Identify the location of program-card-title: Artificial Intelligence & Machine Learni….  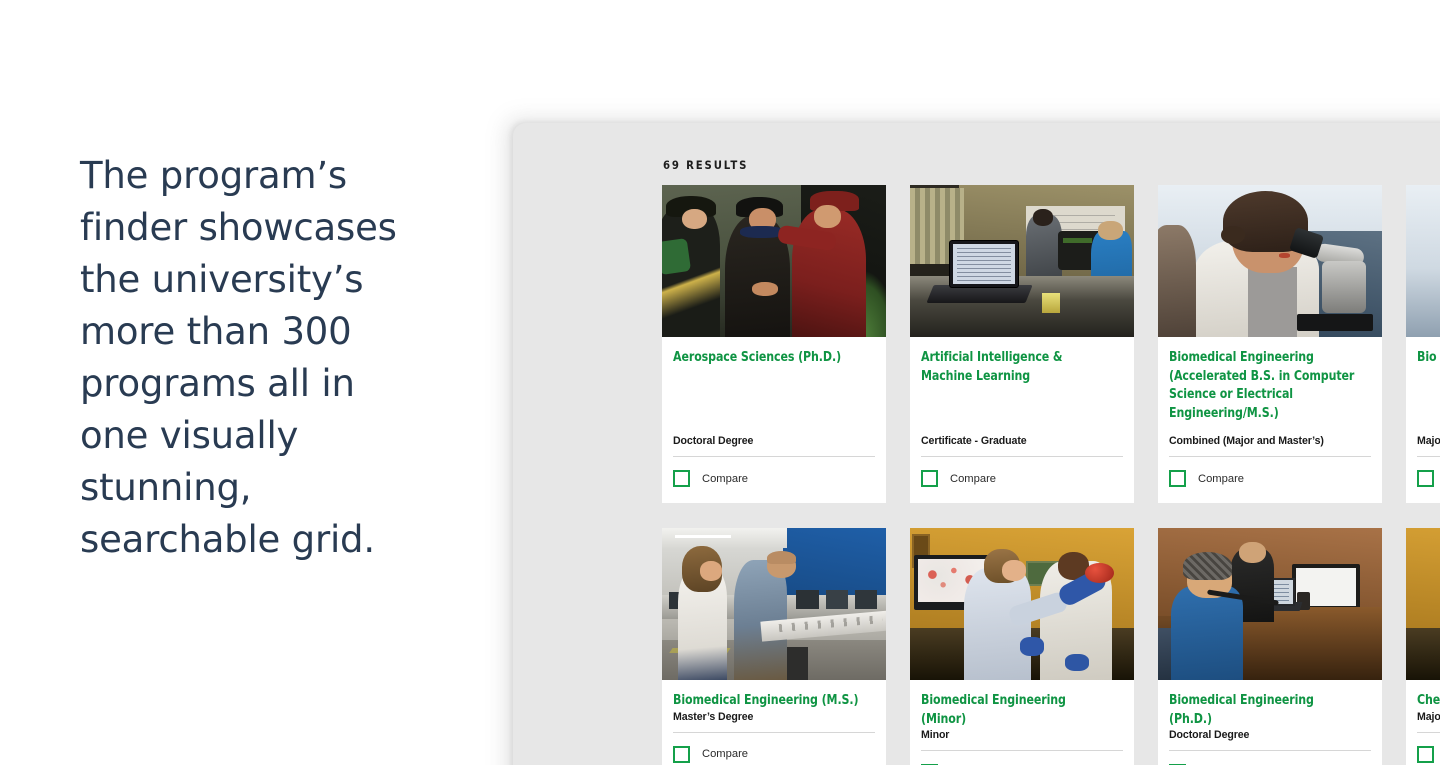
(1015, 367).